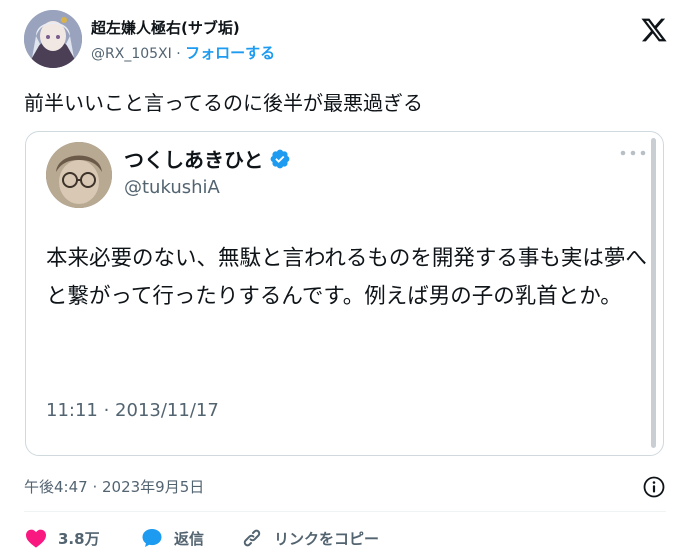  What do you see at coordinates (152, 538) in the screenshot?
I see `speech-bubble-icon` at bounding box center [152, 538].